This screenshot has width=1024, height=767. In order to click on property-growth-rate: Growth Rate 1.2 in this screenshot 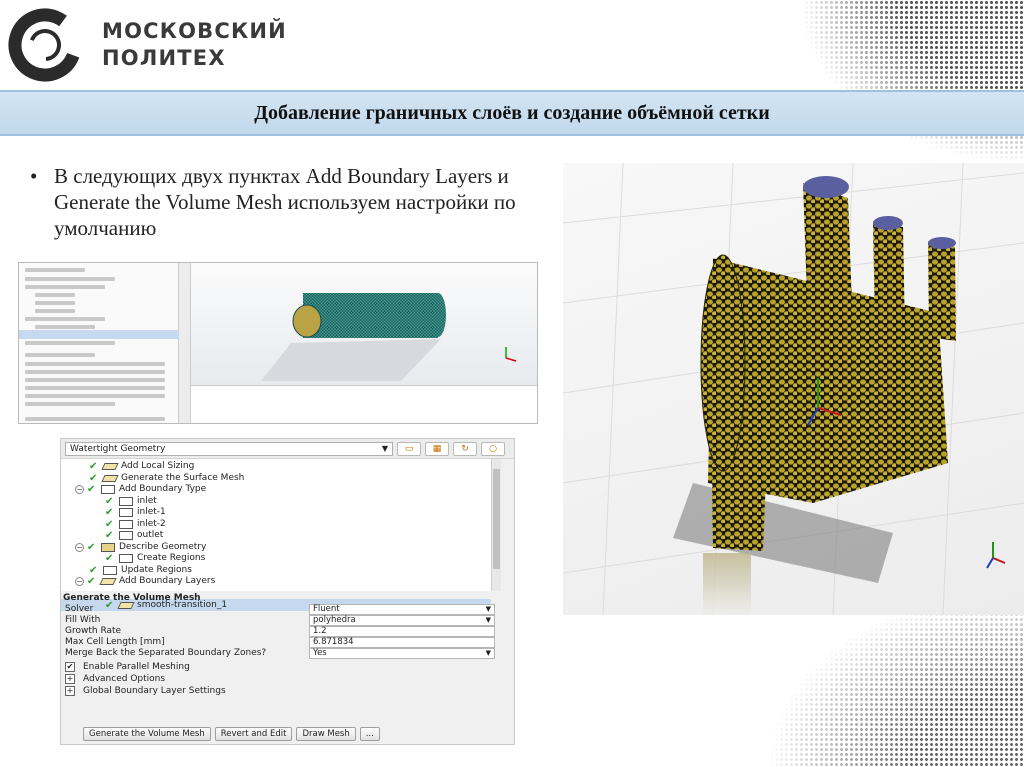, I will do `click(281, 631)`.